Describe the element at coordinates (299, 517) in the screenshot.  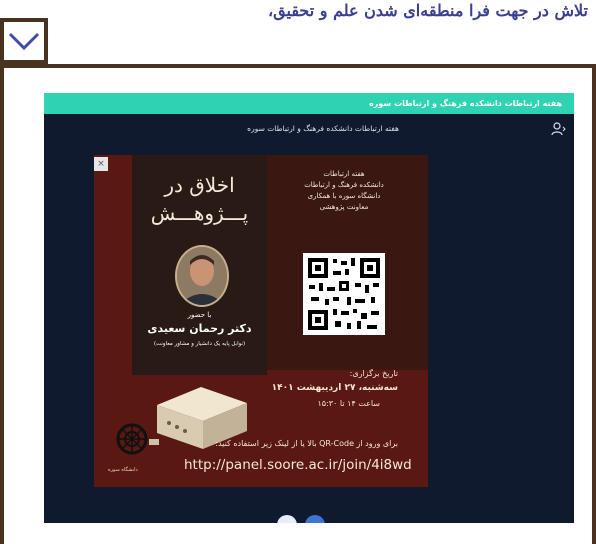
I see `player-controls` at that location.